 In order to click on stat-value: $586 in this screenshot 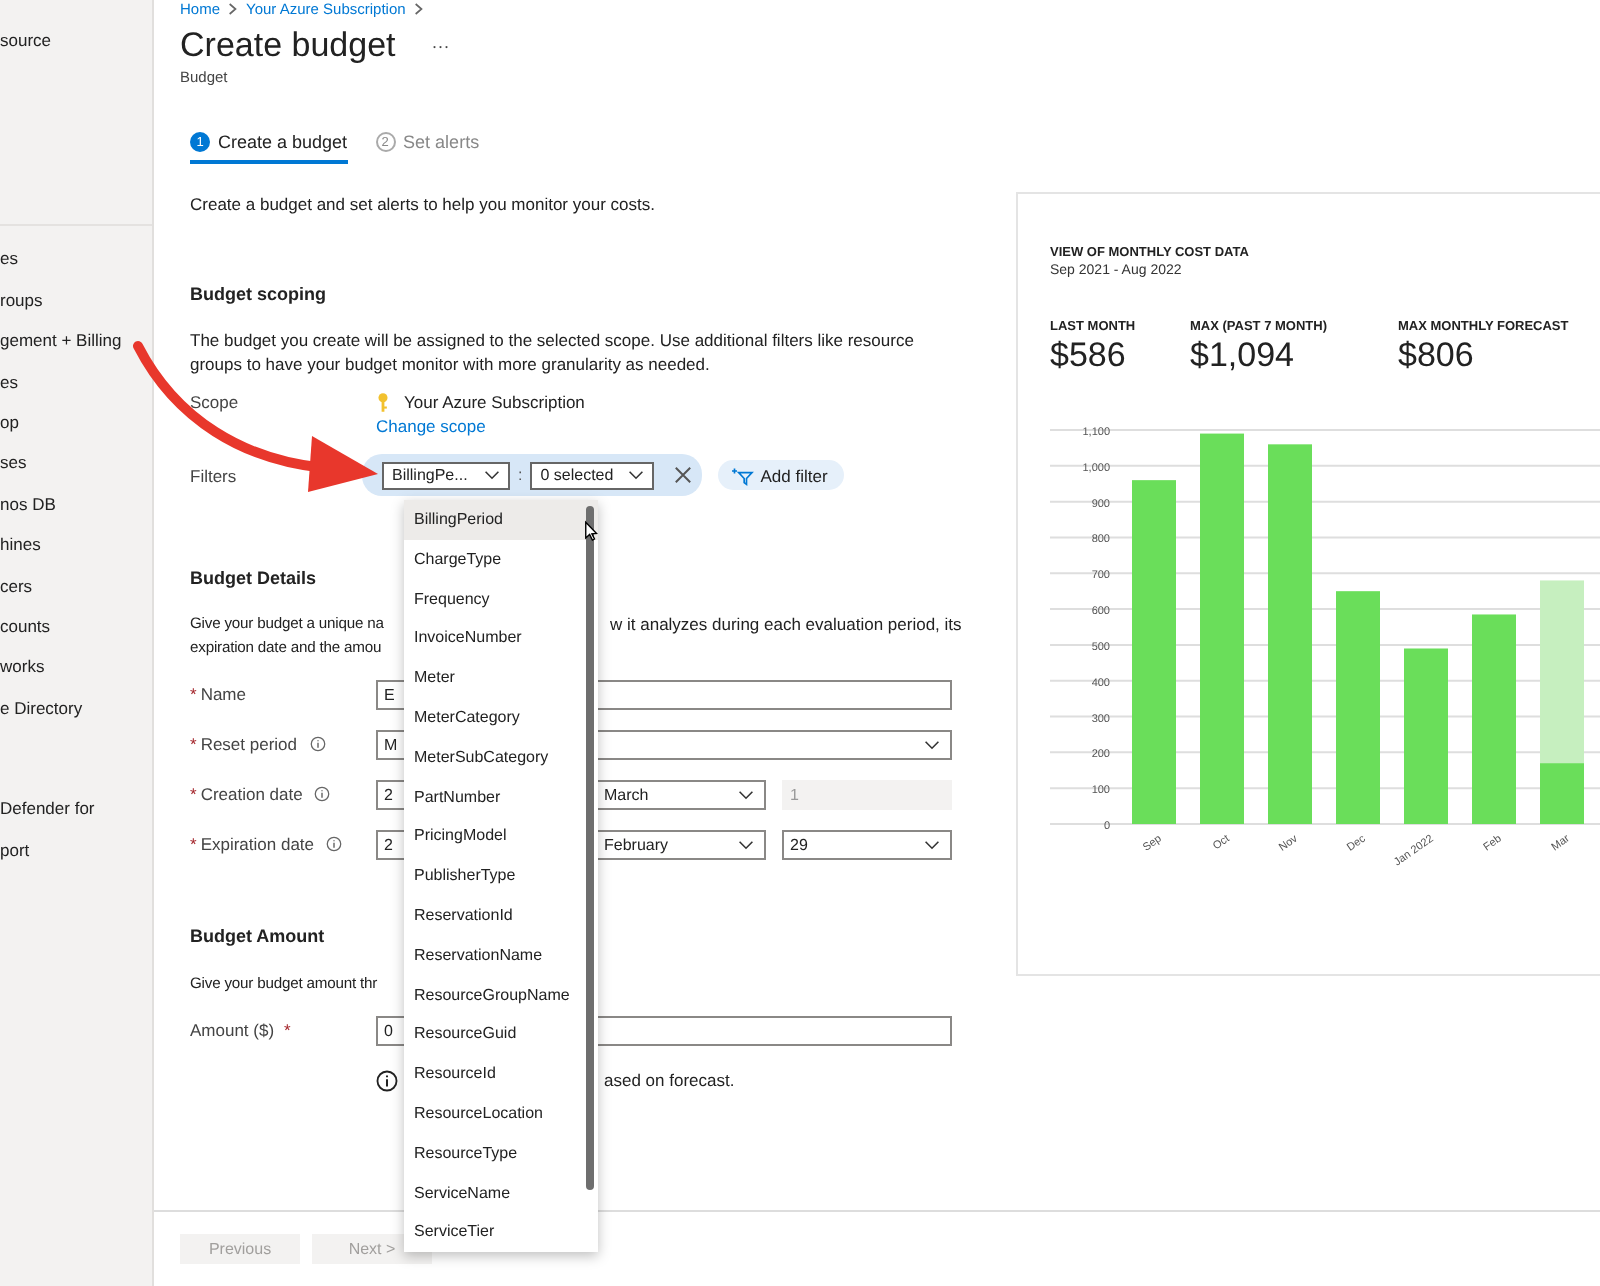, I will do `click(1089, 356)`.